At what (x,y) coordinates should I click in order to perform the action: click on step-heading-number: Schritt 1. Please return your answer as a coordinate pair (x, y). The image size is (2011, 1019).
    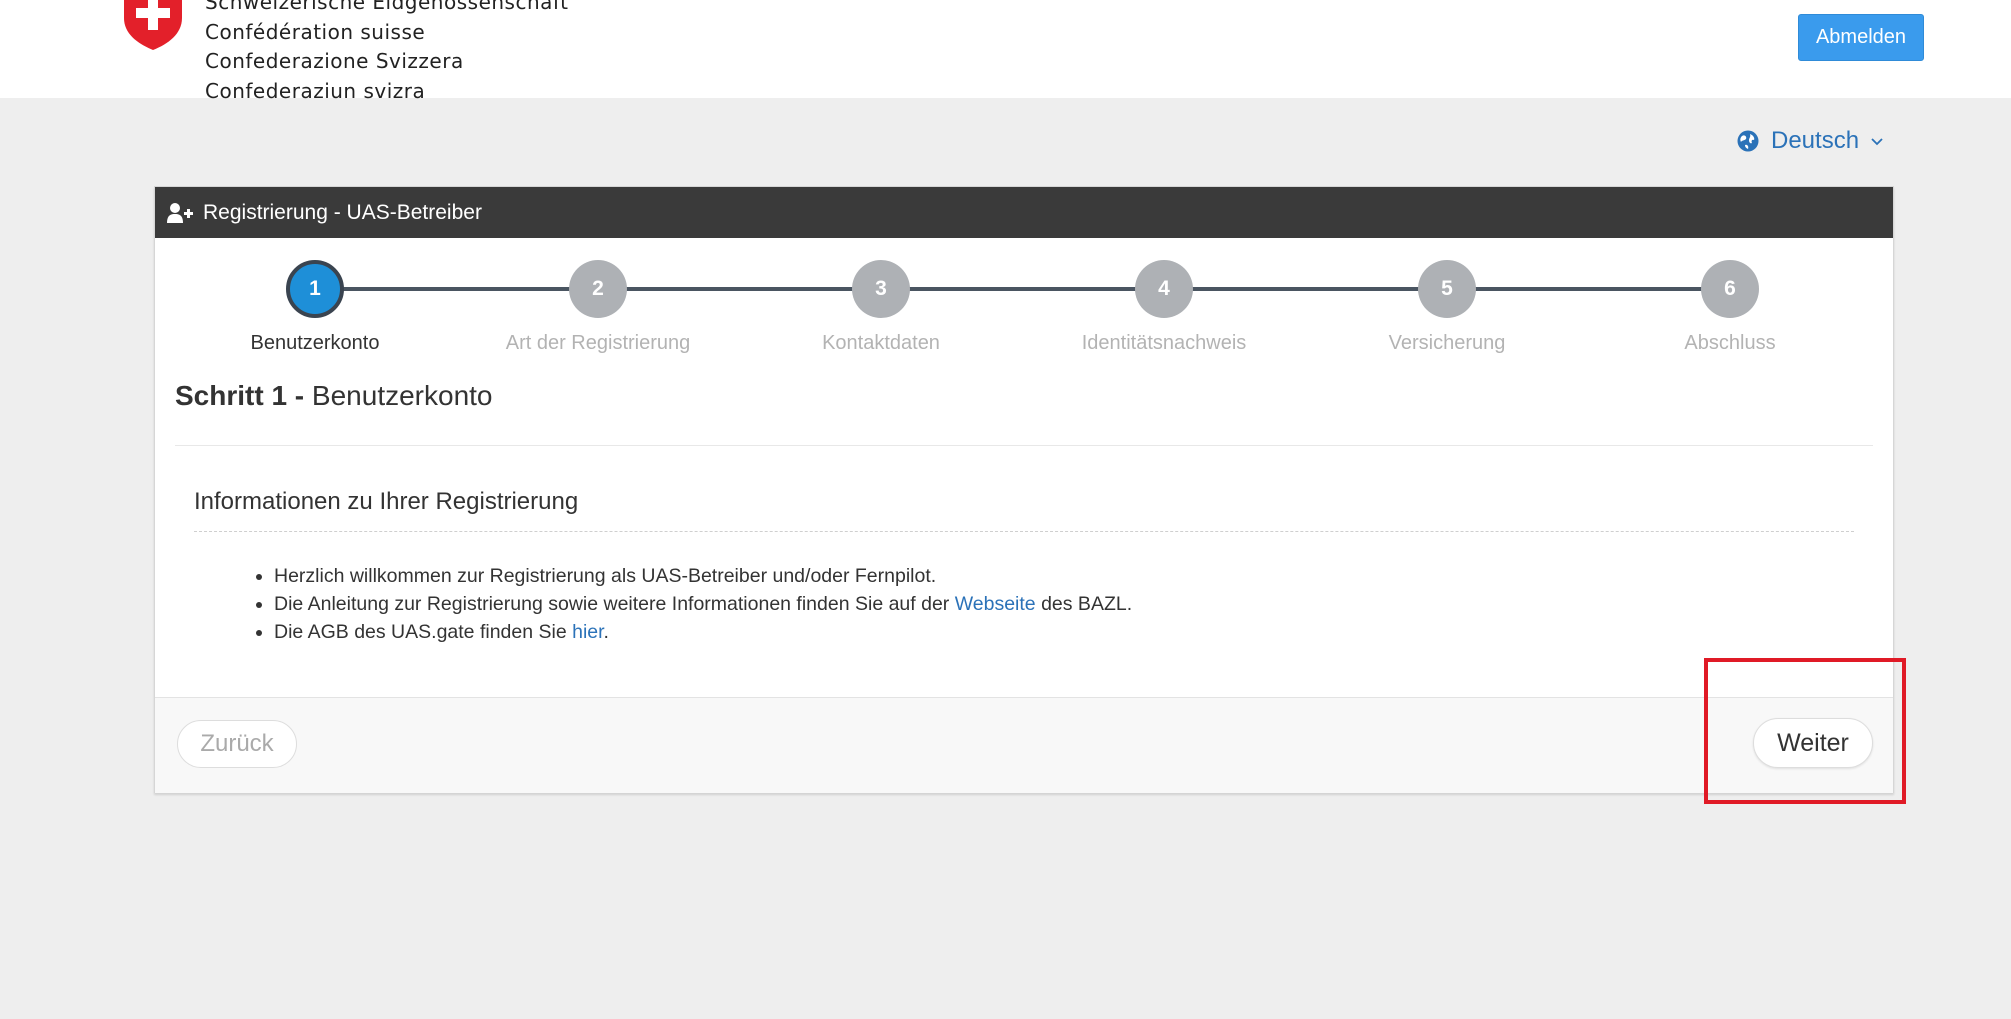
    Looking at the image, I should click on (231, 395).